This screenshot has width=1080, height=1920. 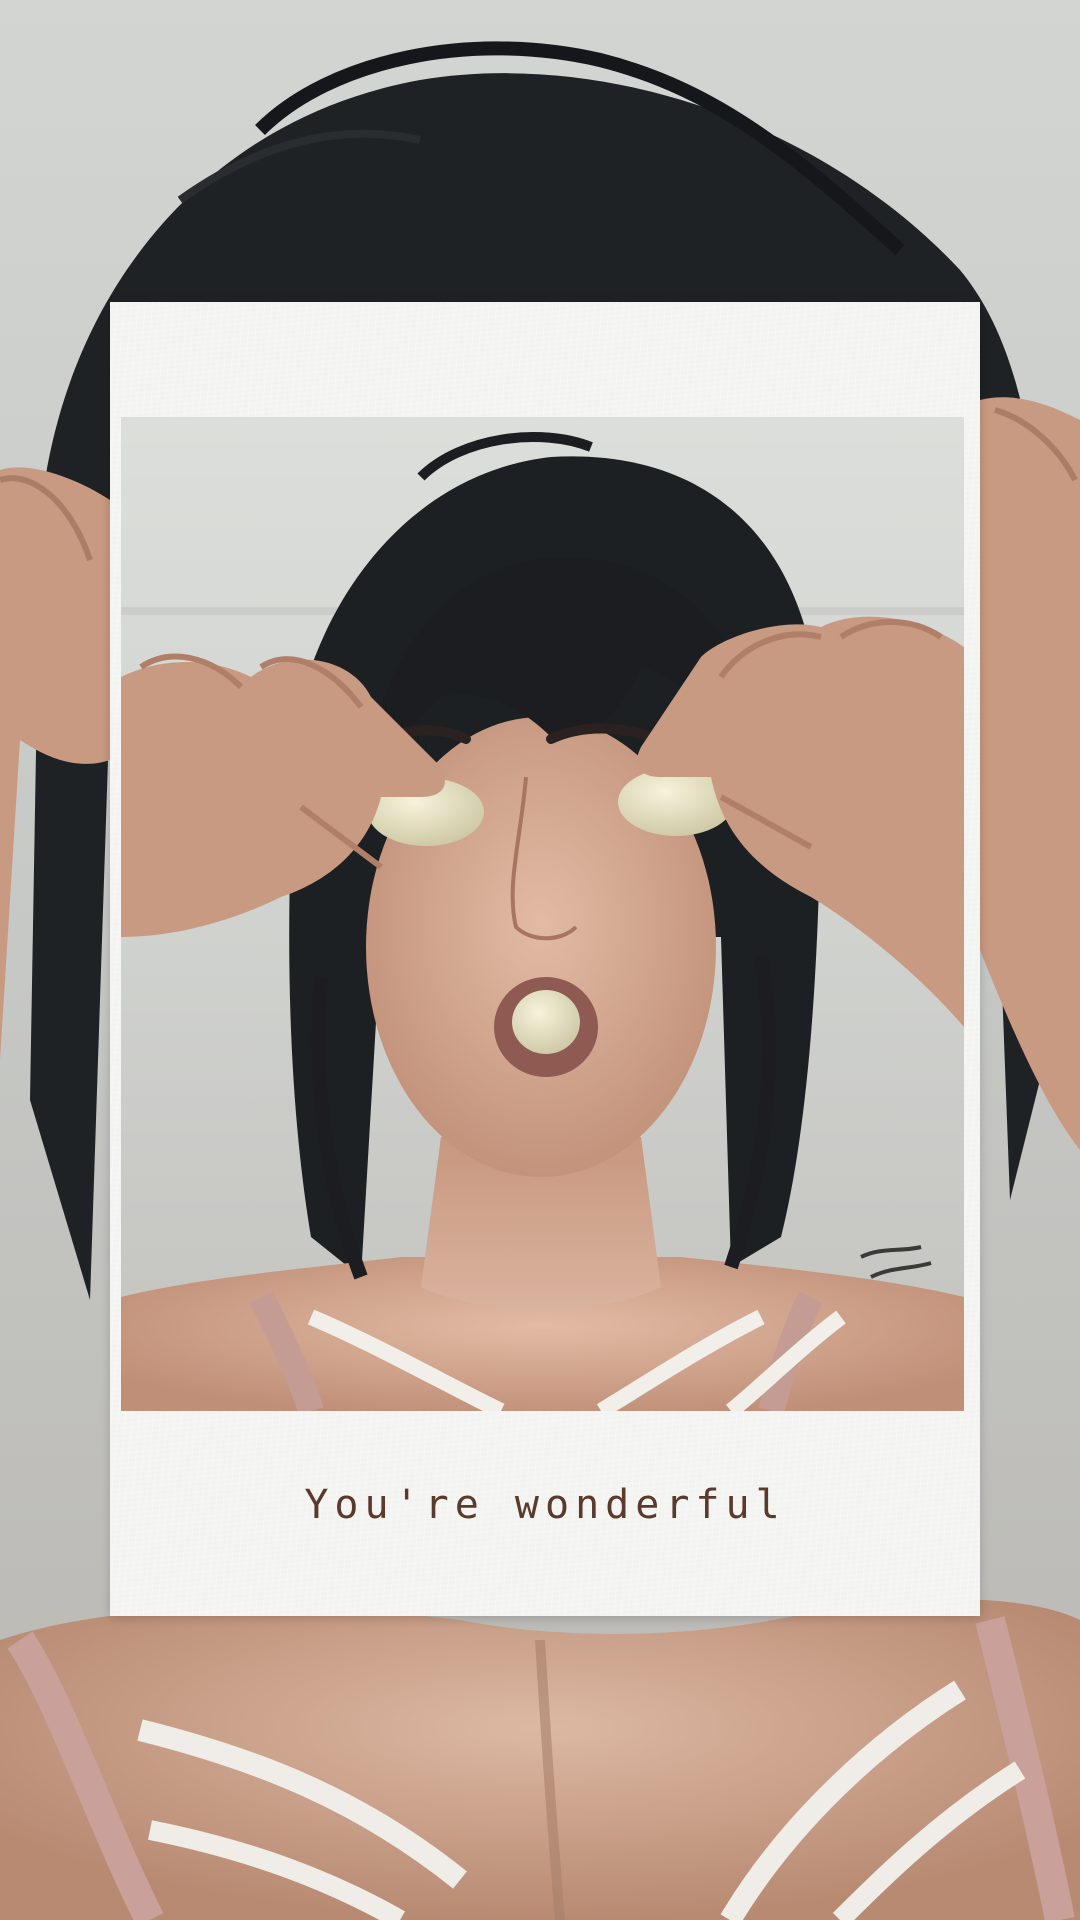 What do you see at coordinates (545, 1505) in the screenshot?
I see `caption-text: You're wonderful` at bounding box center [545, 1505].